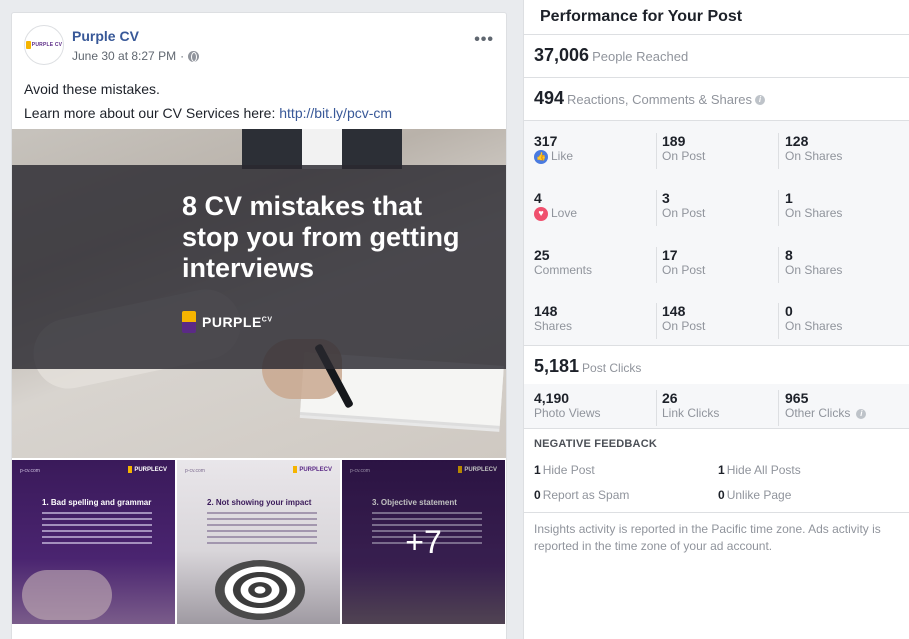 Image resolution: width=909 pixels, height=639 pixels. I want to click on spam-label: Report as Spam, so click(586, 495).